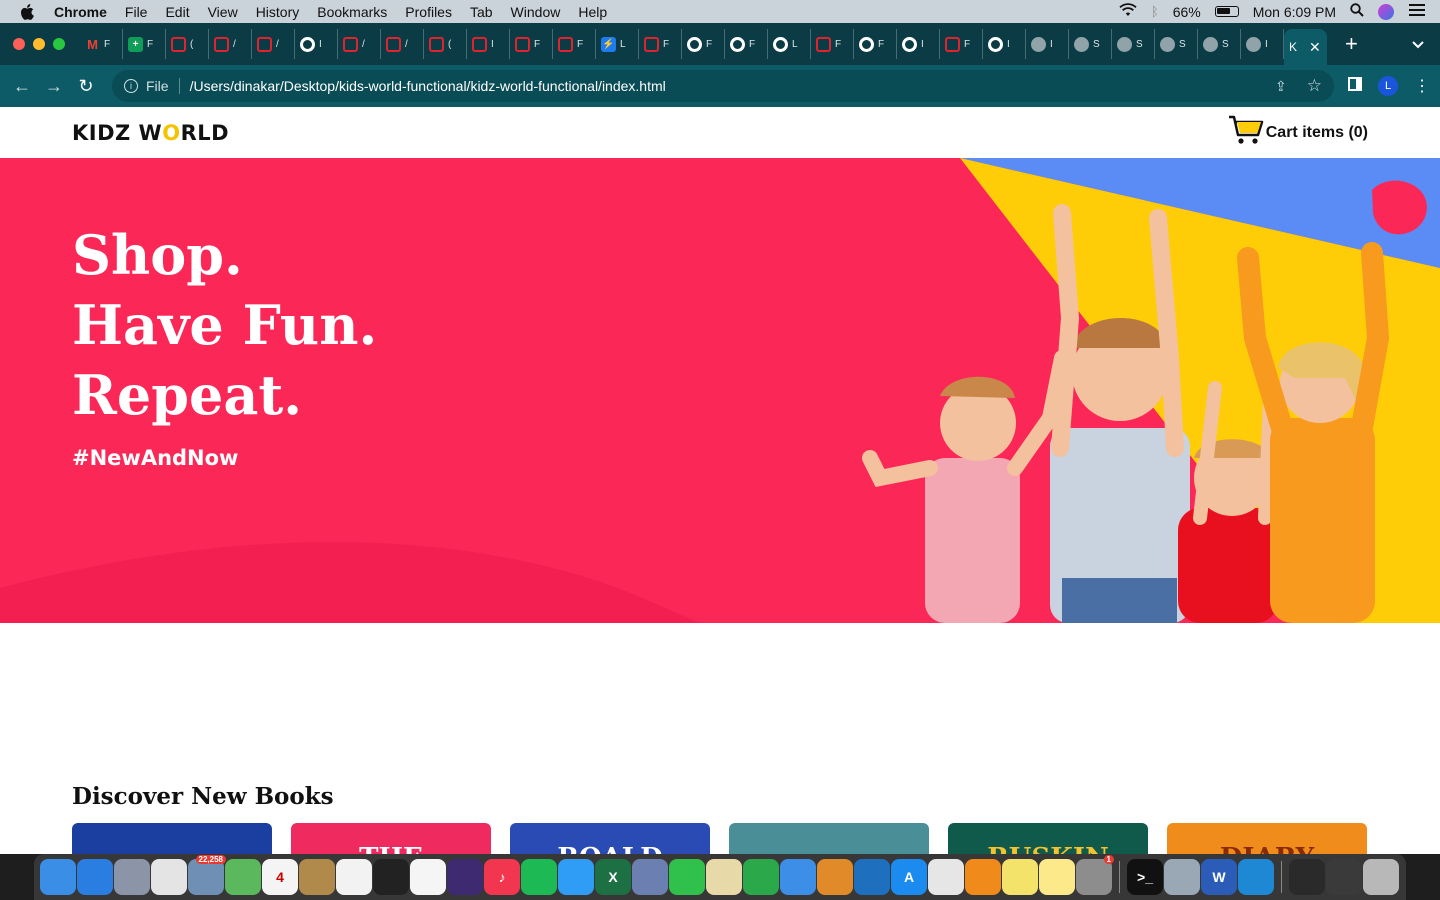 This screenshot has height=900, width=1440. What do you see at coordinates (1388, 86) in the screenshot?
I see `profile-avatar: L` at bounding box center [1388, 86].